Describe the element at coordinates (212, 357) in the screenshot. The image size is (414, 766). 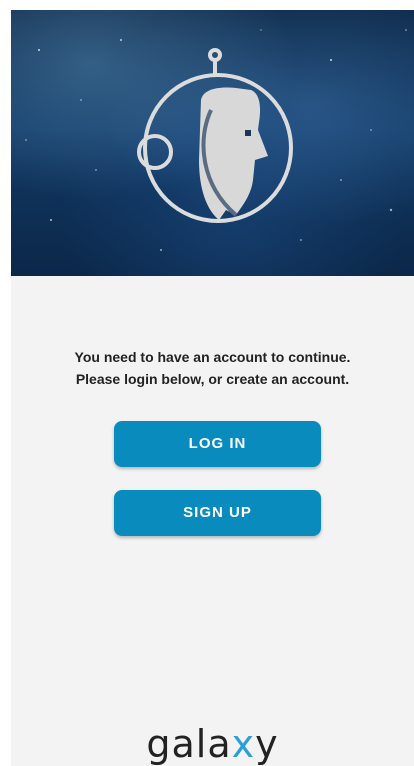
I see `message-line-1: You need to have an account to continue.` at that location.